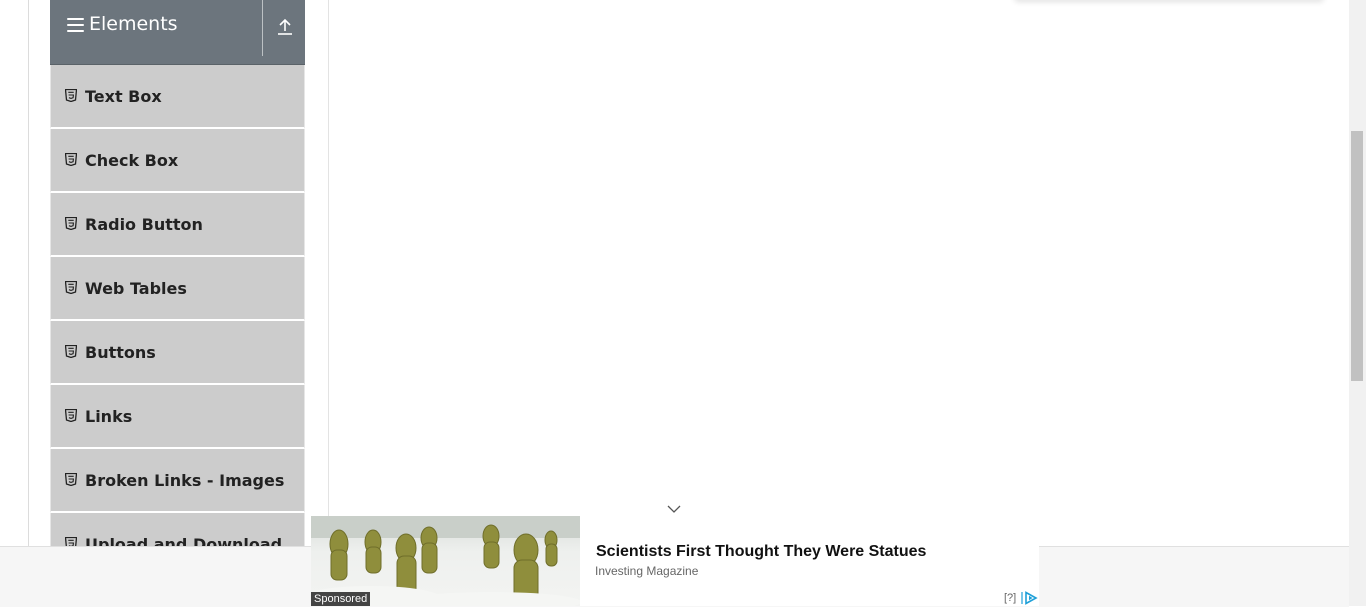  What do you see at coordinates (28, 303) in the screenshot?
I see `page-left-border` at bounding box center [28, 303].